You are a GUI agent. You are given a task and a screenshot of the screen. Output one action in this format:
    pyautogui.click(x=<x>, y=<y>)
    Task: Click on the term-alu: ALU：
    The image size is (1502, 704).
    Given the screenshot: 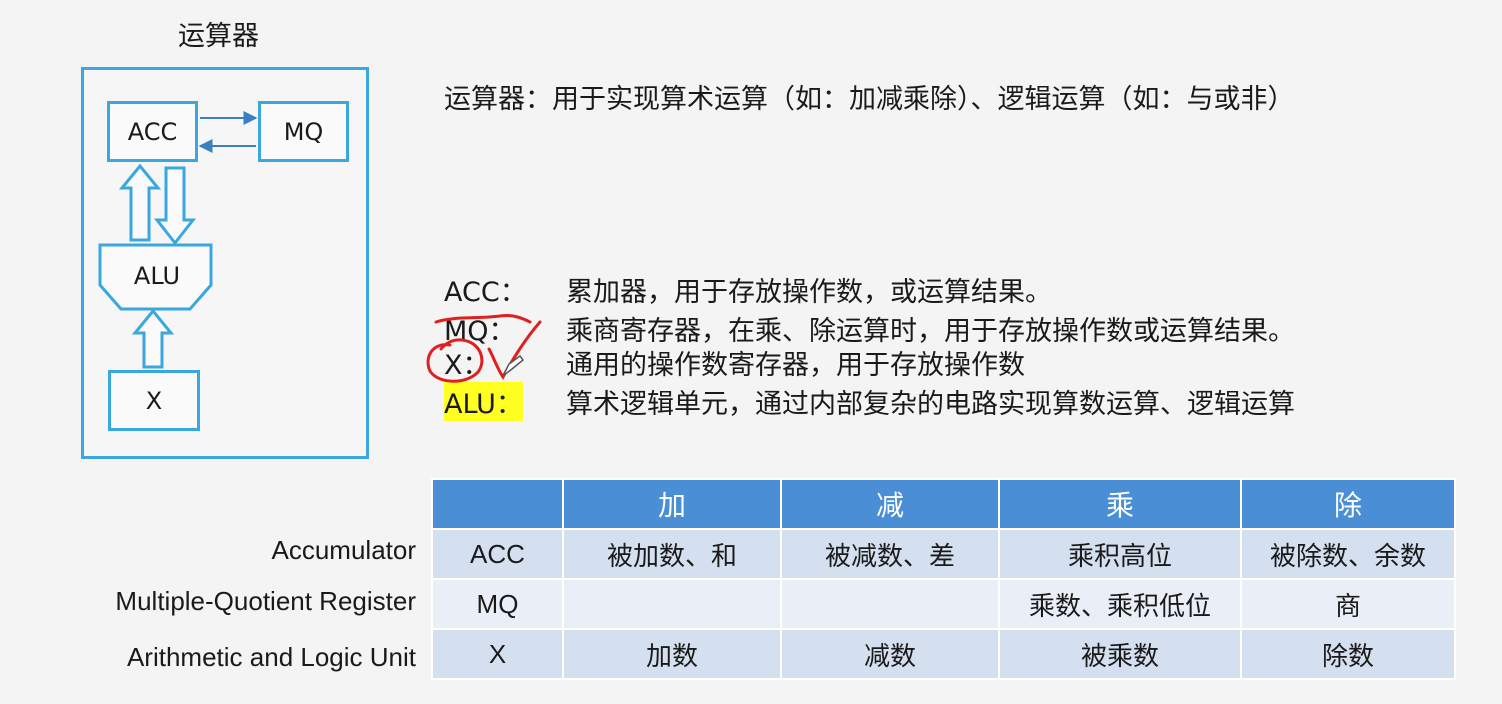 What is the action you would take?
    pyautogui.click(x=483, y=401)
    